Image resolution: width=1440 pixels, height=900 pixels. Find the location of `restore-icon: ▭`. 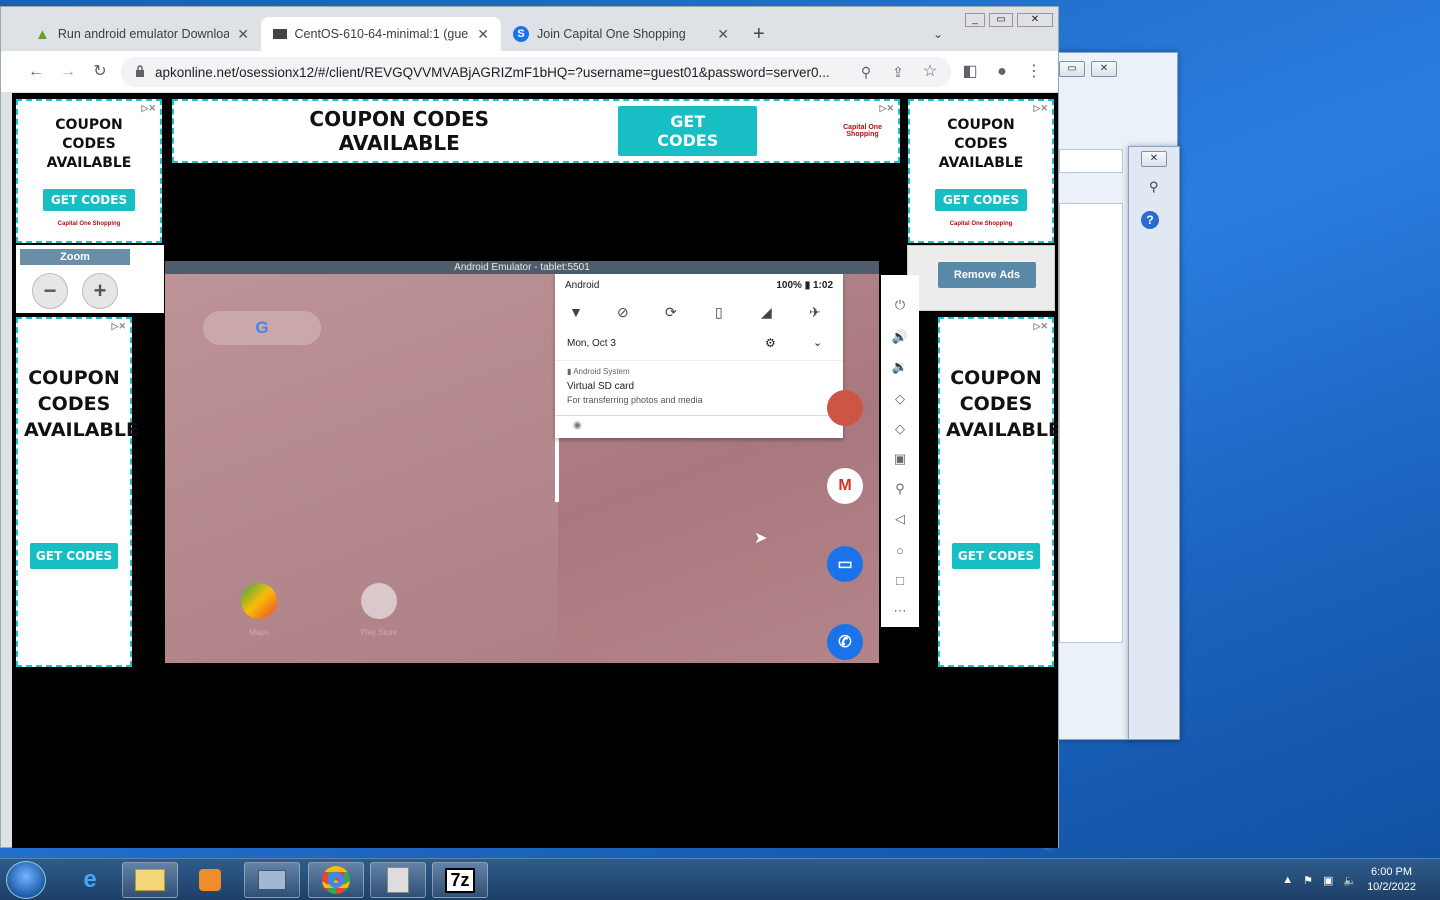

restore-icon: ▭ is located at coordinates (1072, 69).